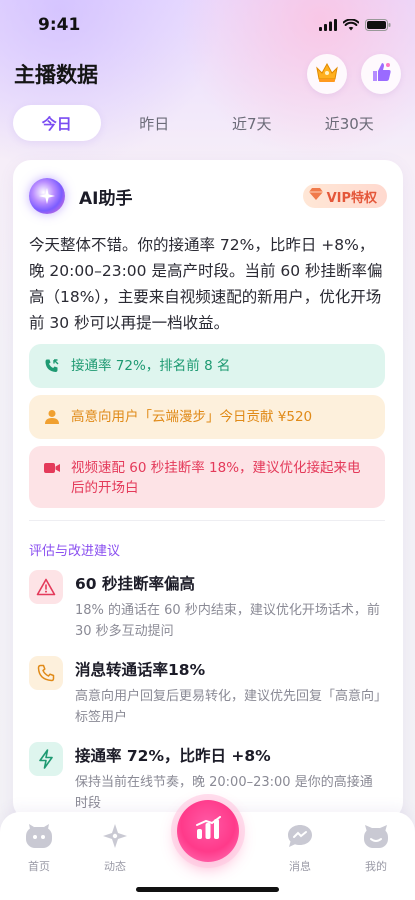 The width and height of the screenshot is (415, 900). Describe the element at coordinates (208, 196) in the screenshot. I see `ai-card-header: AI助手 VIP特权` at that location.